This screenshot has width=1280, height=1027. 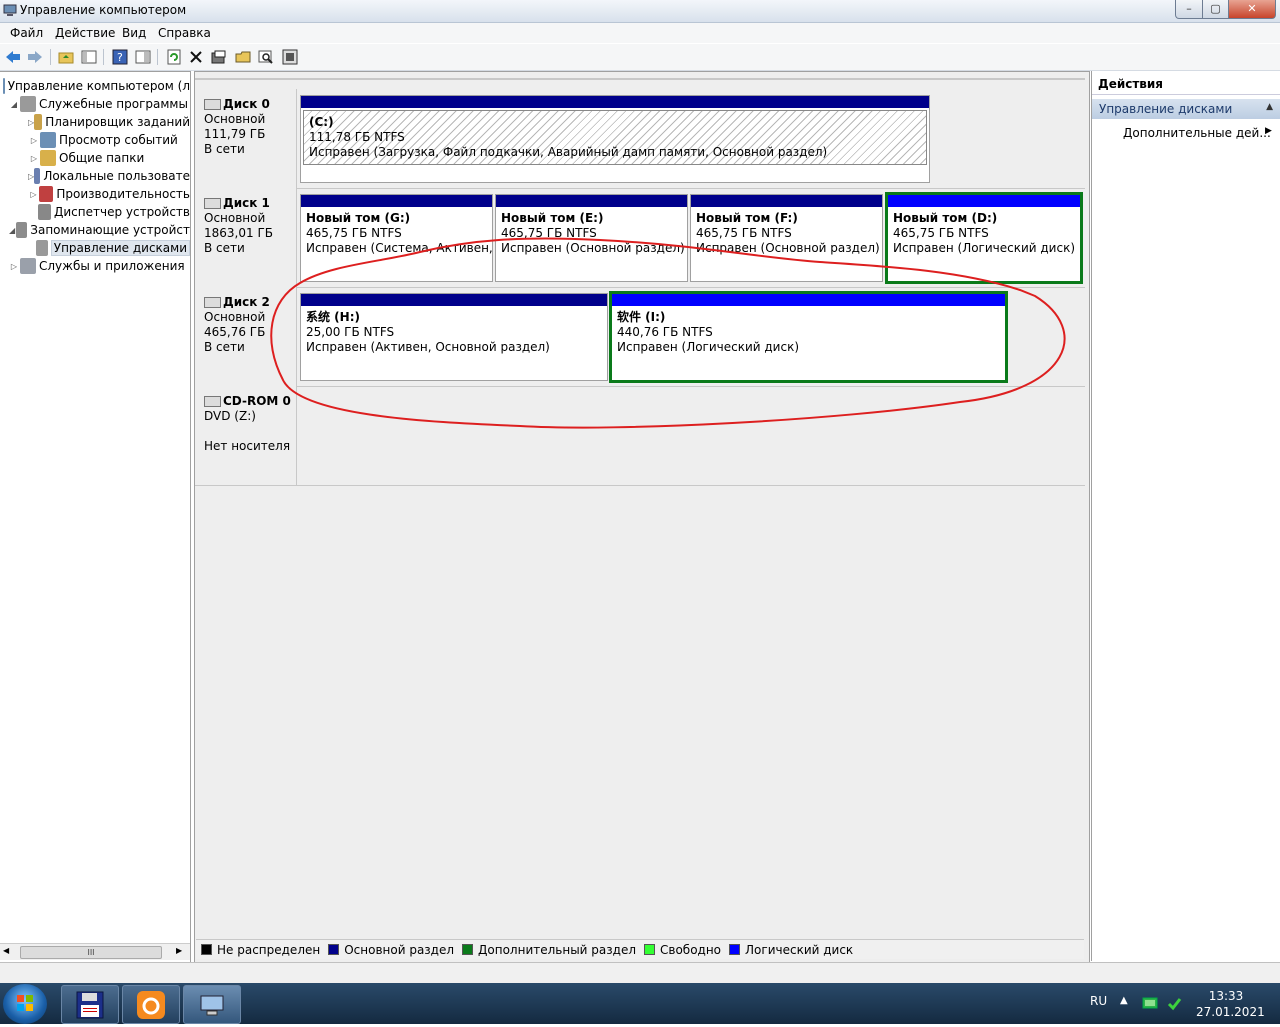 What do you see at coordinates (6, 950) in the screenshot?
I see `scroll-left-icon: ◀` at bounding box center [6, 950].